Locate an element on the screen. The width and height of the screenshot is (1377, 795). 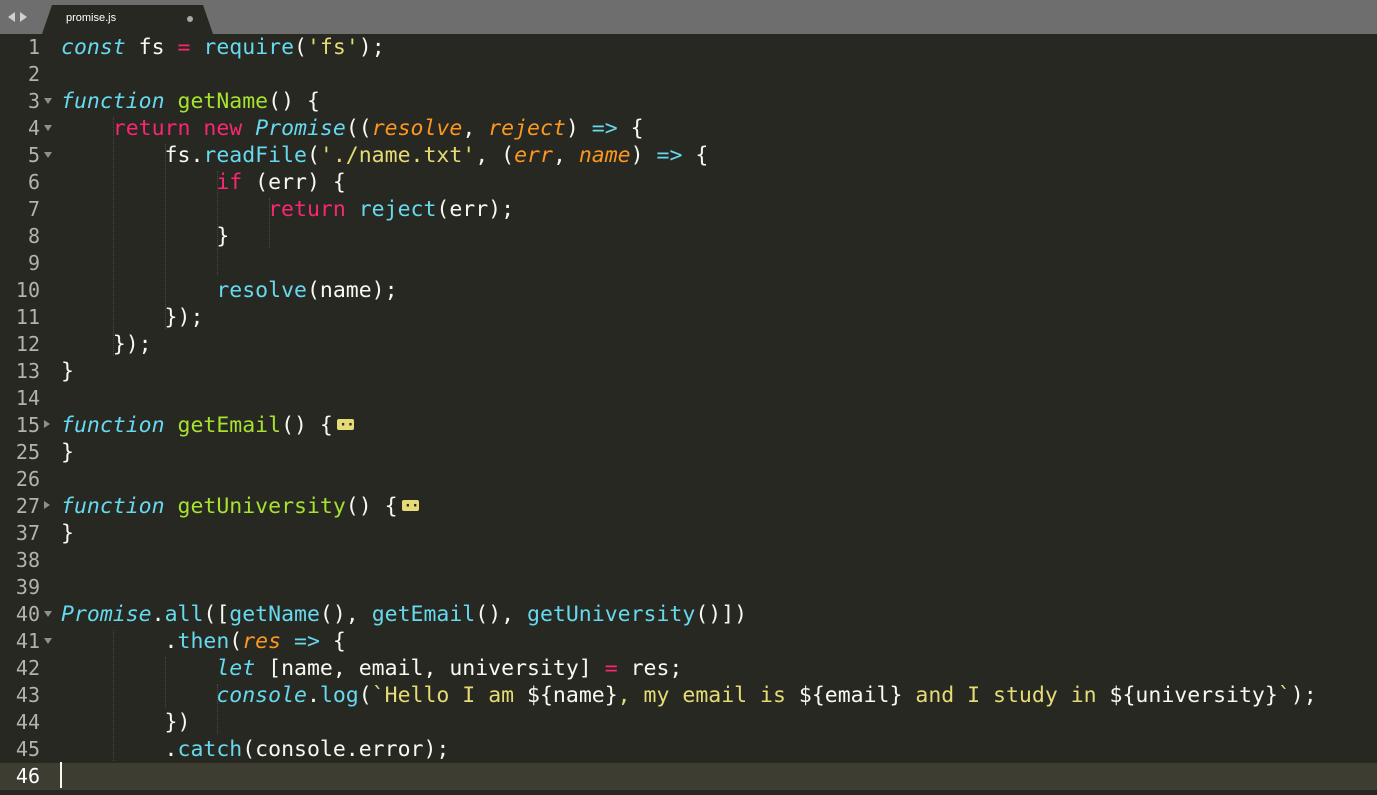
code-text: function getUniversity() { is located at coordinates (243, 506).